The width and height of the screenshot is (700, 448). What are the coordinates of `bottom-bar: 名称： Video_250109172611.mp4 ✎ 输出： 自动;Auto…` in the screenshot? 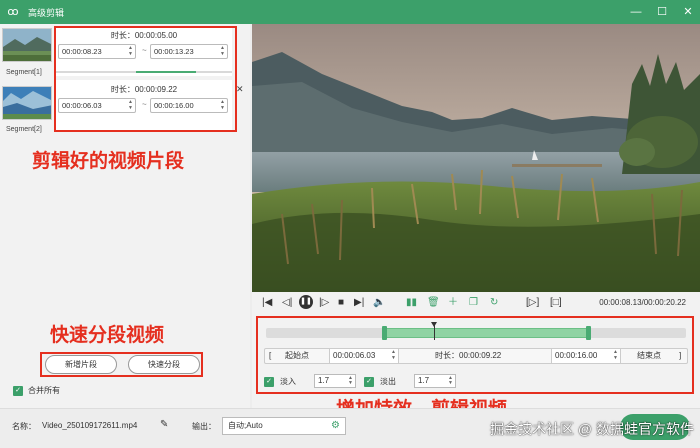 It's located at (350, 428).